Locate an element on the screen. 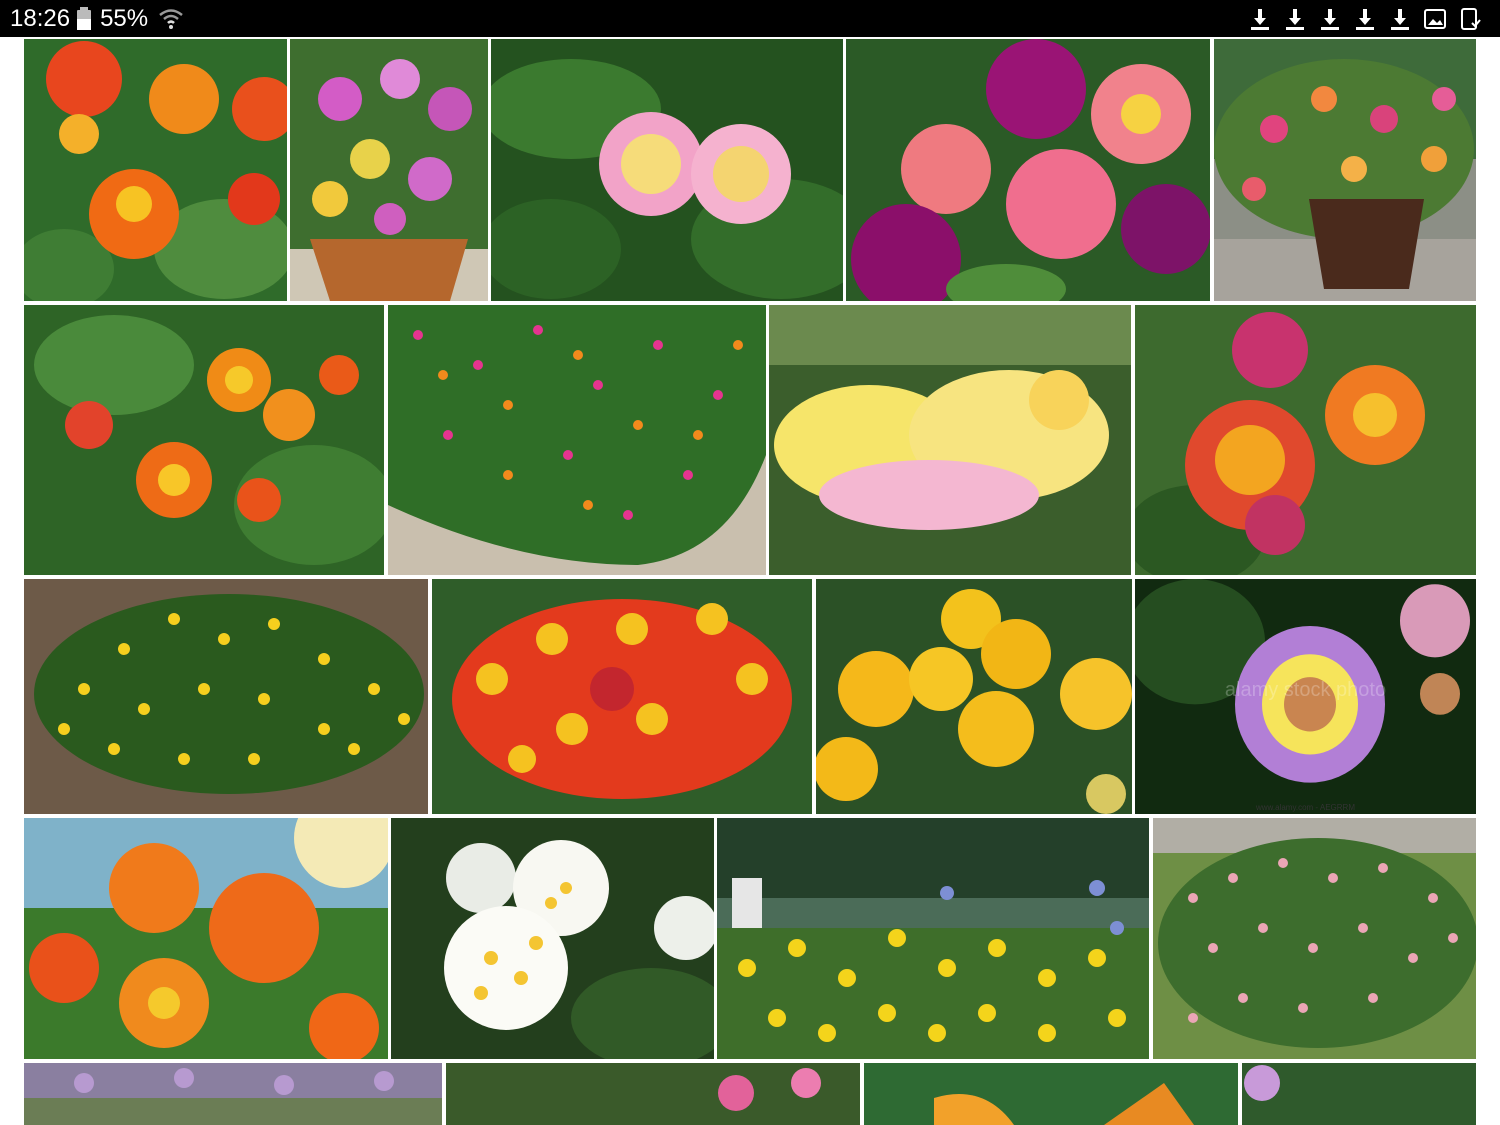  screenshot-icon is located at coordinates (1470, 19).